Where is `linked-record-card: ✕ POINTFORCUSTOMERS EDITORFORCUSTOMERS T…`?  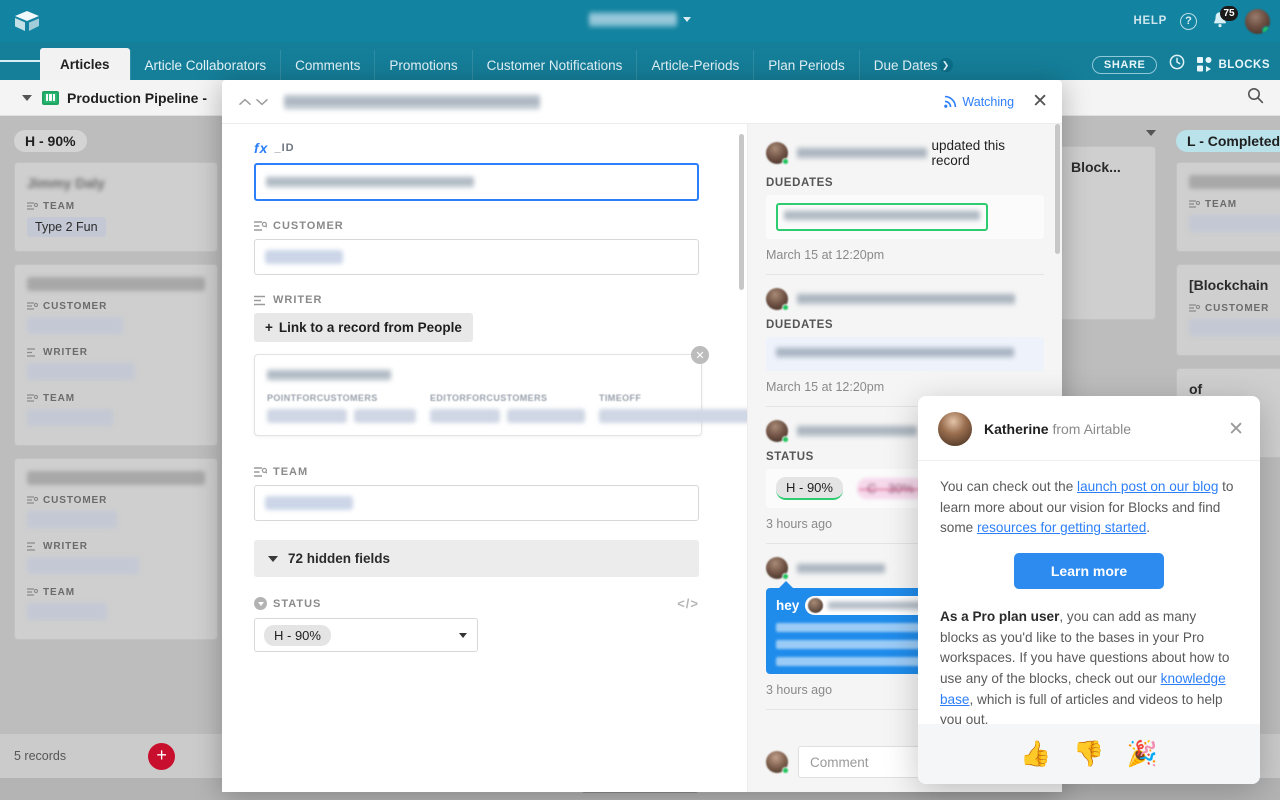 linked-record-card: ✕ POINTFORCUSTOMERS EDITORFORCUSTOMERS T… is located at coordinates (500, 391).